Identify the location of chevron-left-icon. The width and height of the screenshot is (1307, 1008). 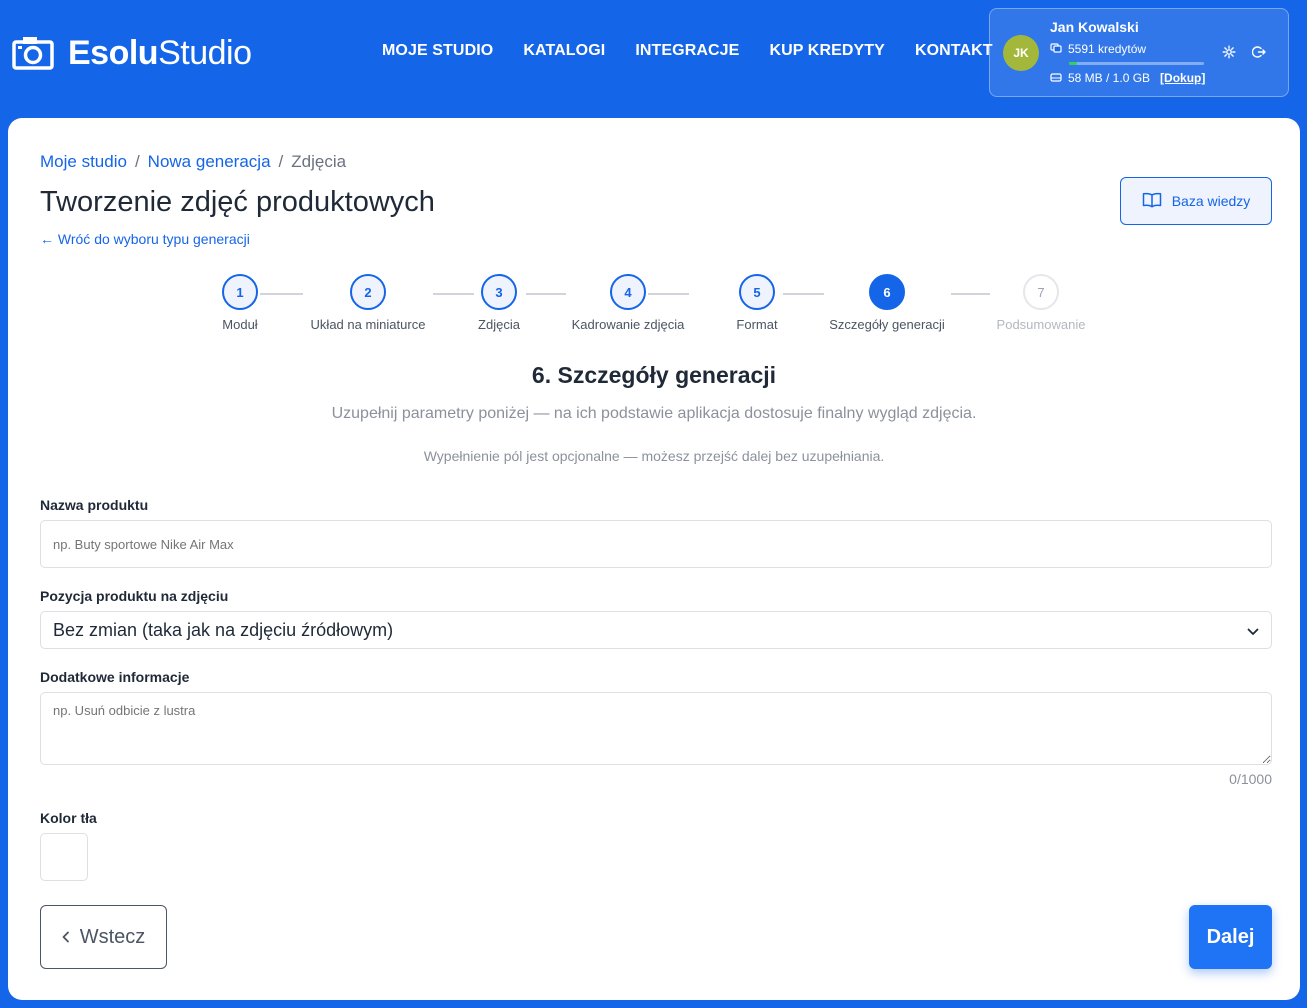
(66, 937).